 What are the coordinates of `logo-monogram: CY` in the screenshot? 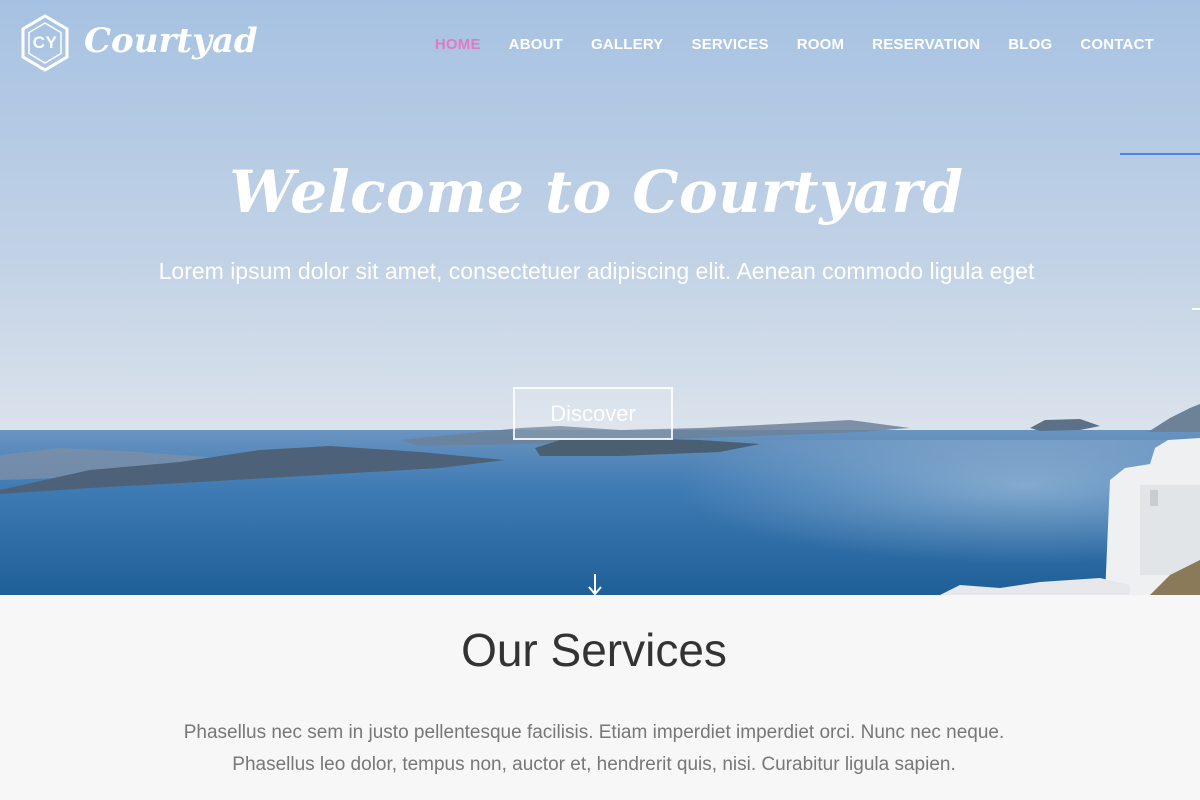 It's located at (45, 42).